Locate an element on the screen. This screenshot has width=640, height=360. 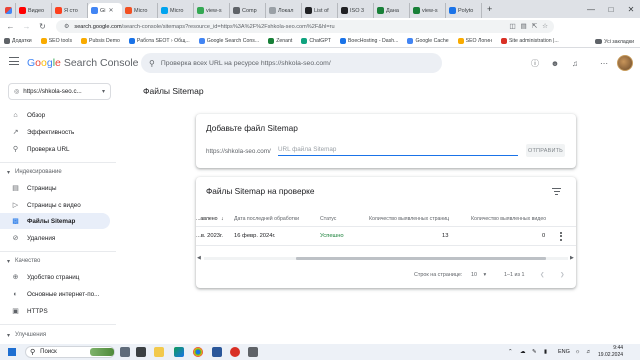
account-avatar is located at coordinates (625, 63).